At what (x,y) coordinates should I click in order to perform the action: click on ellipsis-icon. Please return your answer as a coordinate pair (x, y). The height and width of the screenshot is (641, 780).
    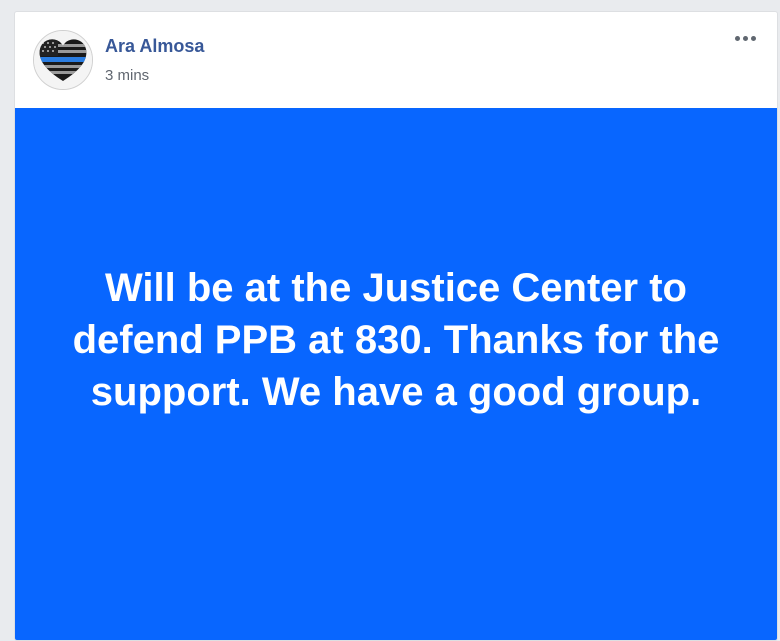
    Looking at the image, I should click on (745, 38).